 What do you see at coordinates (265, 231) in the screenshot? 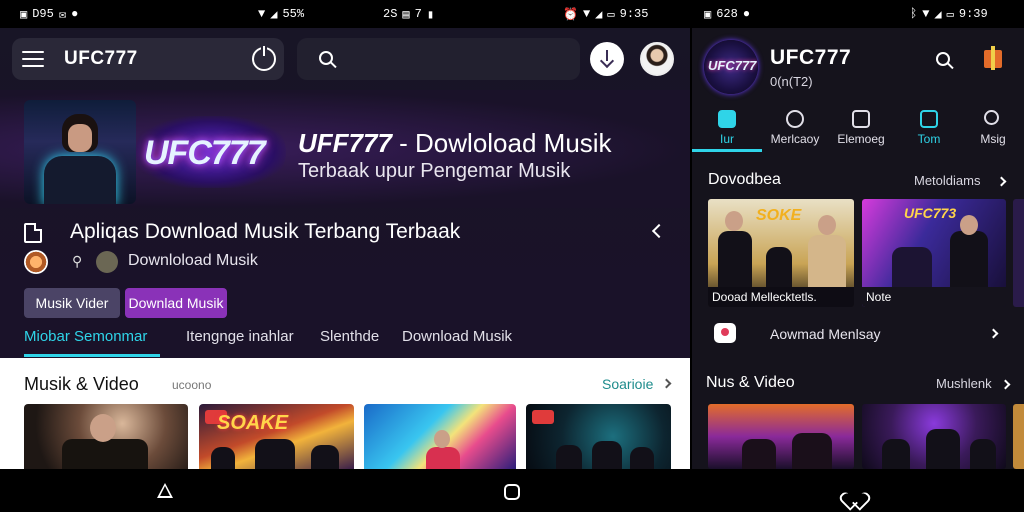
I see `app-name: Apliqas Download Musik Terbang Terbaak` at bounding box center [265, 231].